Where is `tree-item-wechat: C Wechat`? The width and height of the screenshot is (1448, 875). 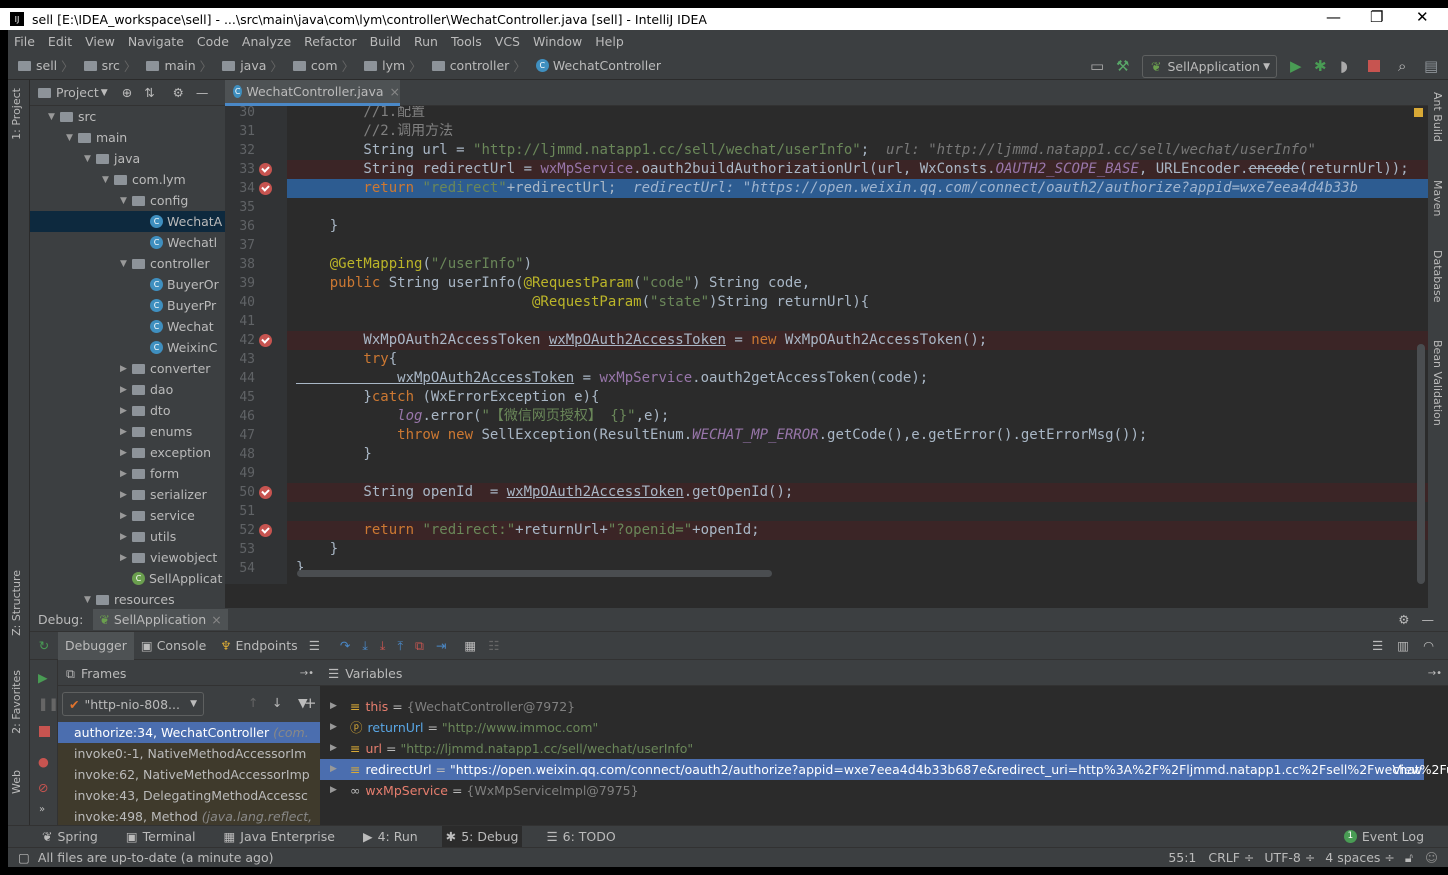
tree-item-wechat: C Wechat is located at coordinates (127, 326).